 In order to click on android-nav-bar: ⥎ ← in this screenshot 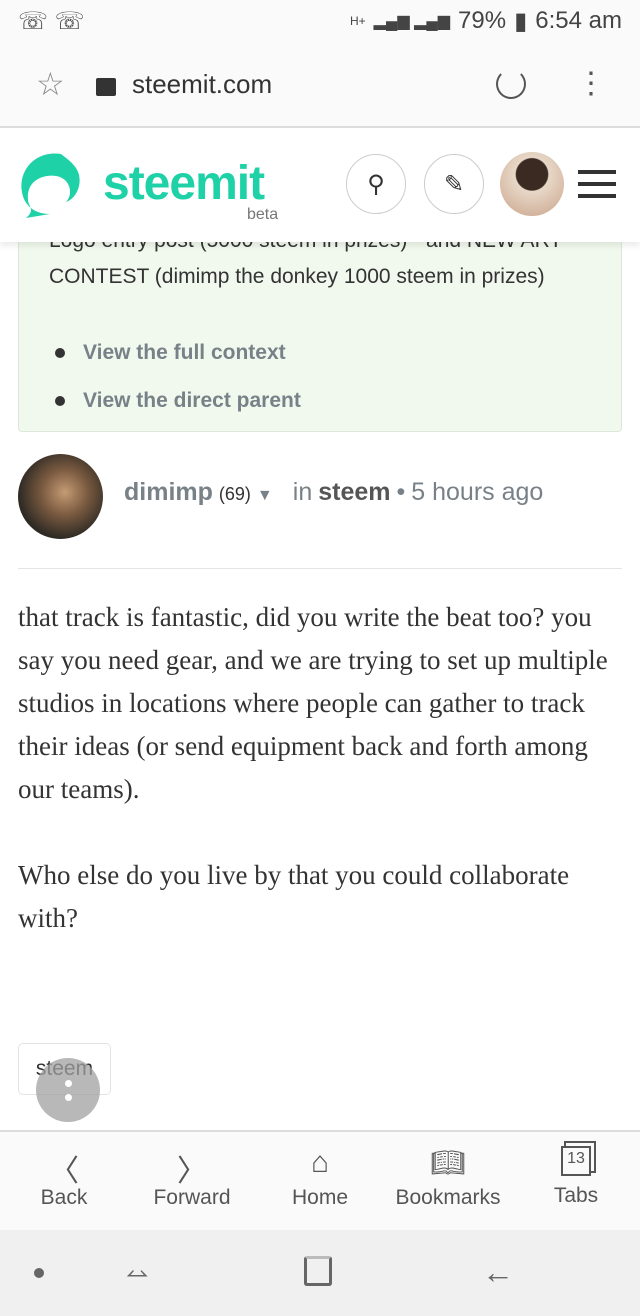, I will do `click(320, 1273)`.